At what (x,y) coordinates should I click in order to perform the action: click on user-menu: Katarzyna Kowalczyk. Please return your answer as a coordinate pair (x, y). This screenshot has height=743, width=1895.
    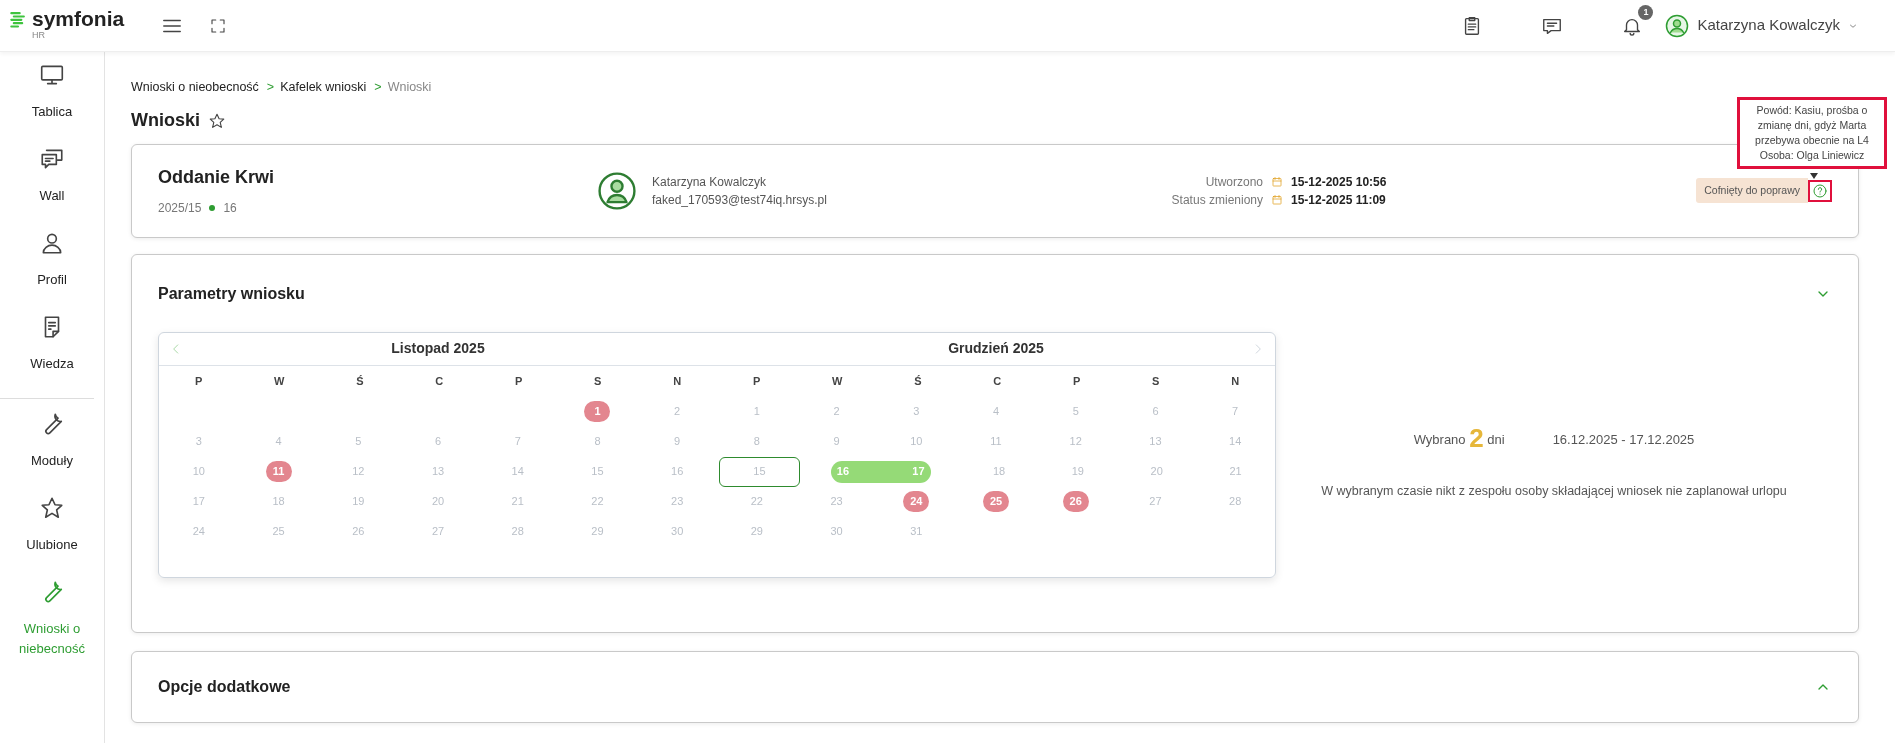
    Looking at the image, I should click on (1761, 25).